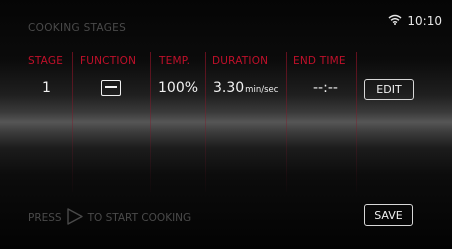 Image resolution: width=452 pixels, height=249 pixels. What do you see at coordinates (139, 218) in the screenshot?
I see `start-cooking-label: TO START COOKING` at bounding box center [139, 218].